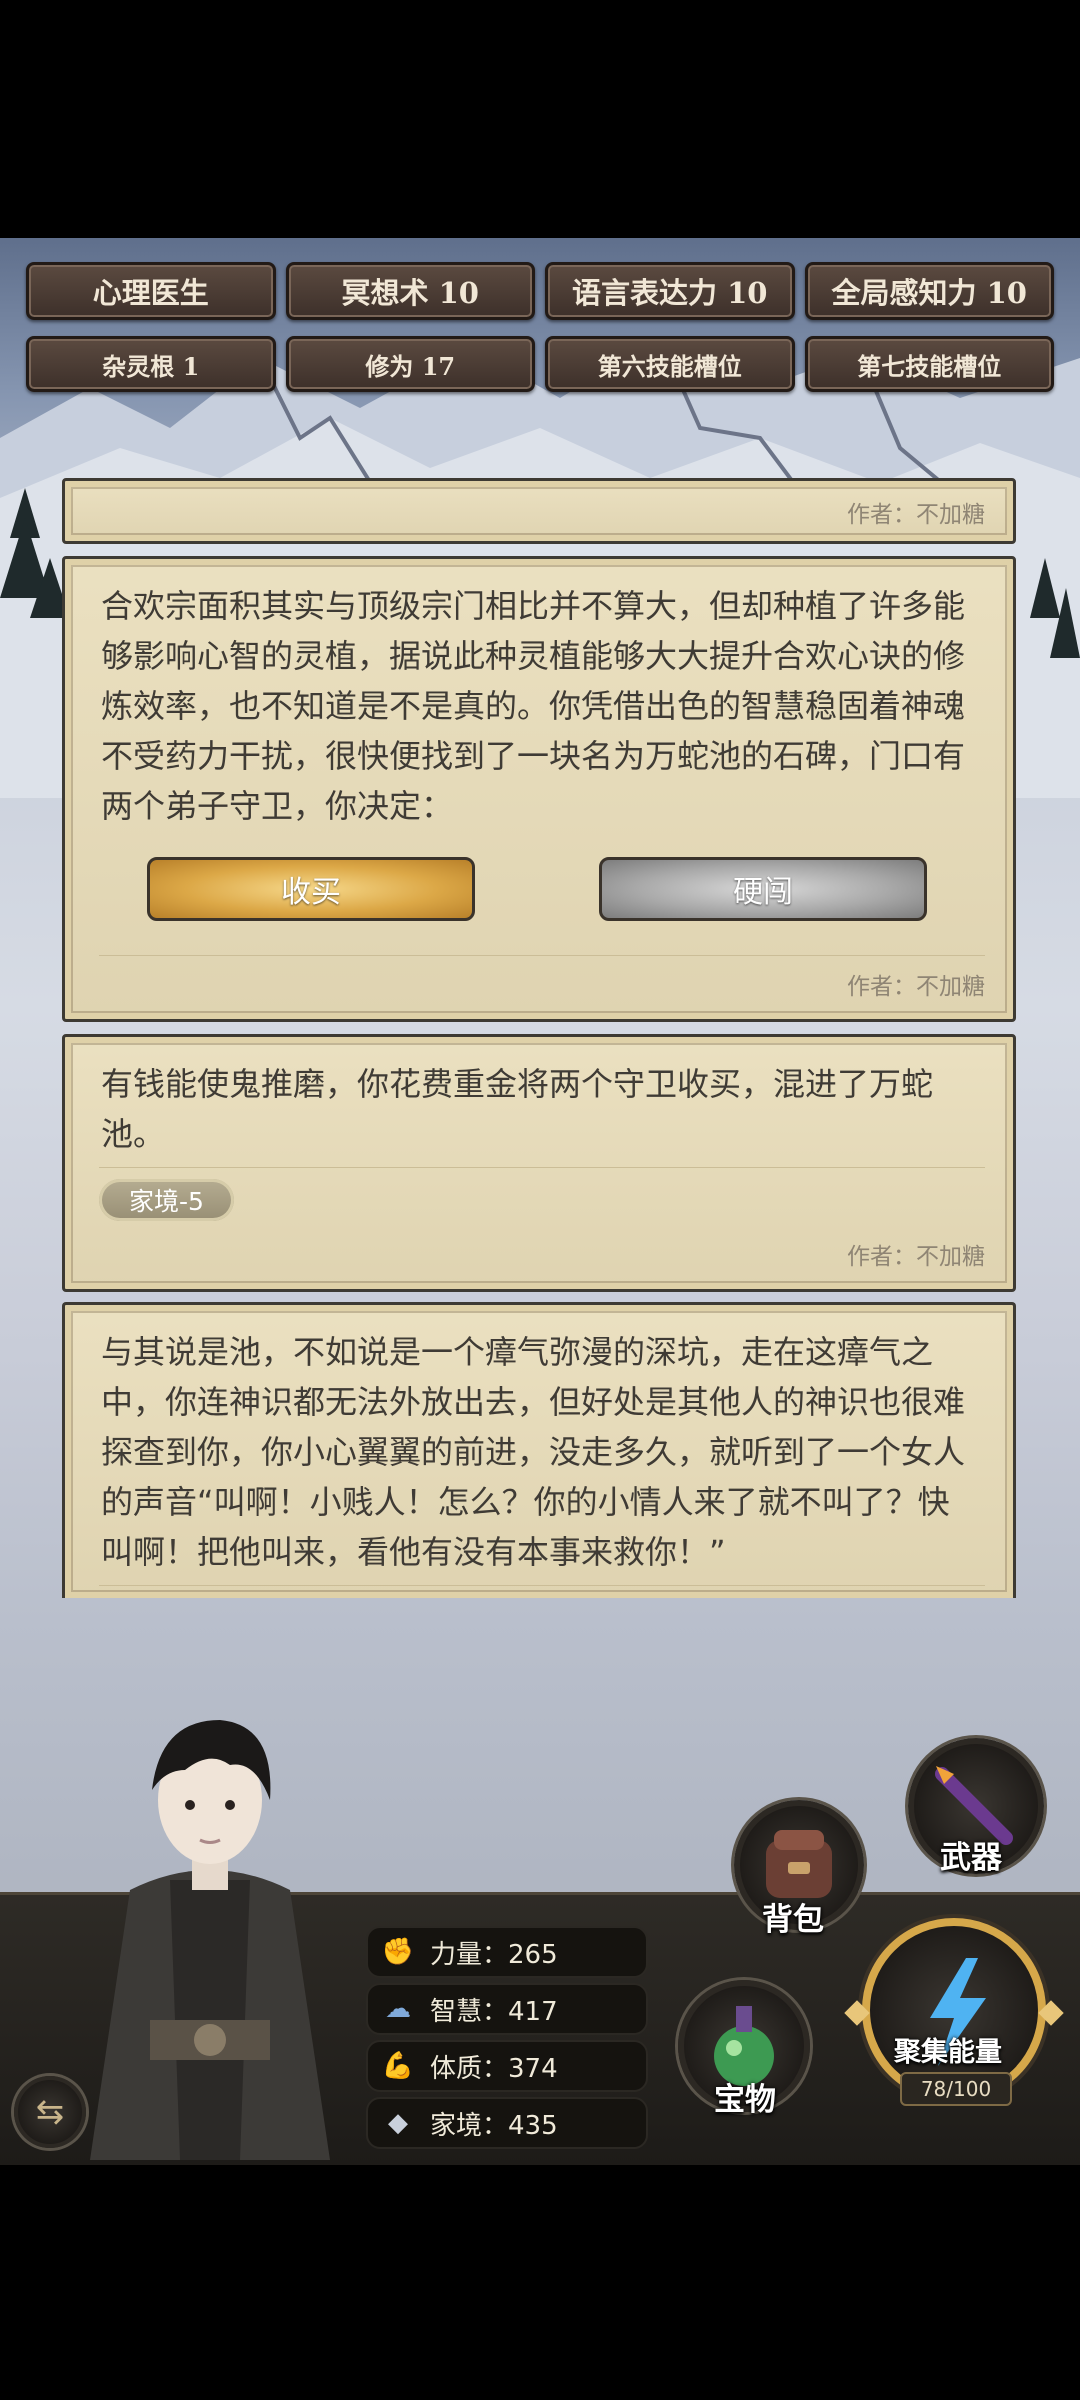 This screenshot has width=1080, height=2400. Describe the element at coordinates (539, 511) in the screenshot. I see `story-card-previous: 作者：不加糖` at that location.